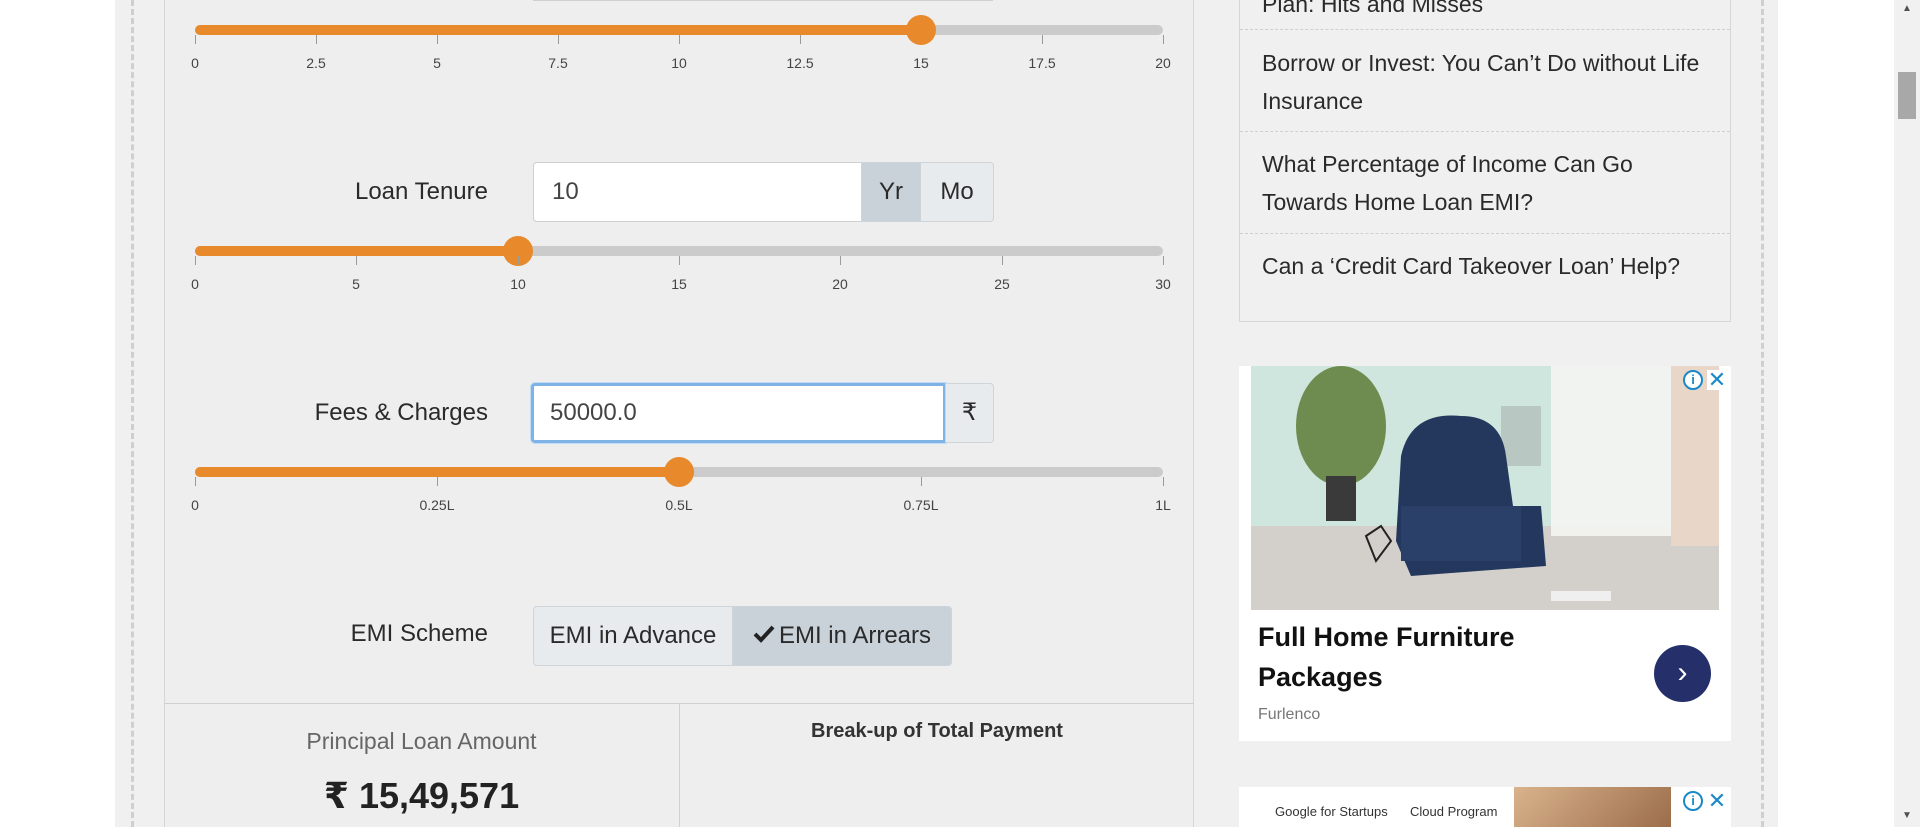 The height and width of the screenshot is (827, 1920). I want to click on ad-thumbnail-image, so click(1592, 807).